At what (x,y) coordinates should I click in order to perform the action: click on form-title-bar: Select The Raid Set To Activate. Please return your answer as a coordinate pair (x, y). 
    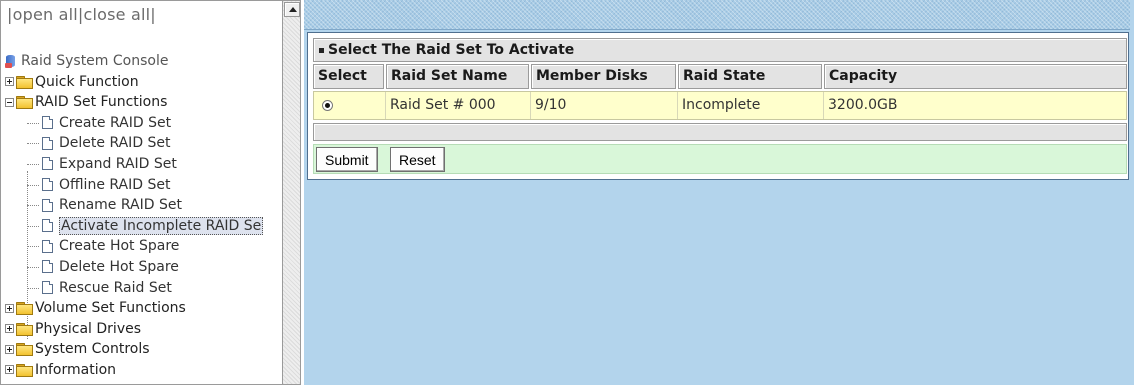
    Looking at the image, I should click on (720, 50).